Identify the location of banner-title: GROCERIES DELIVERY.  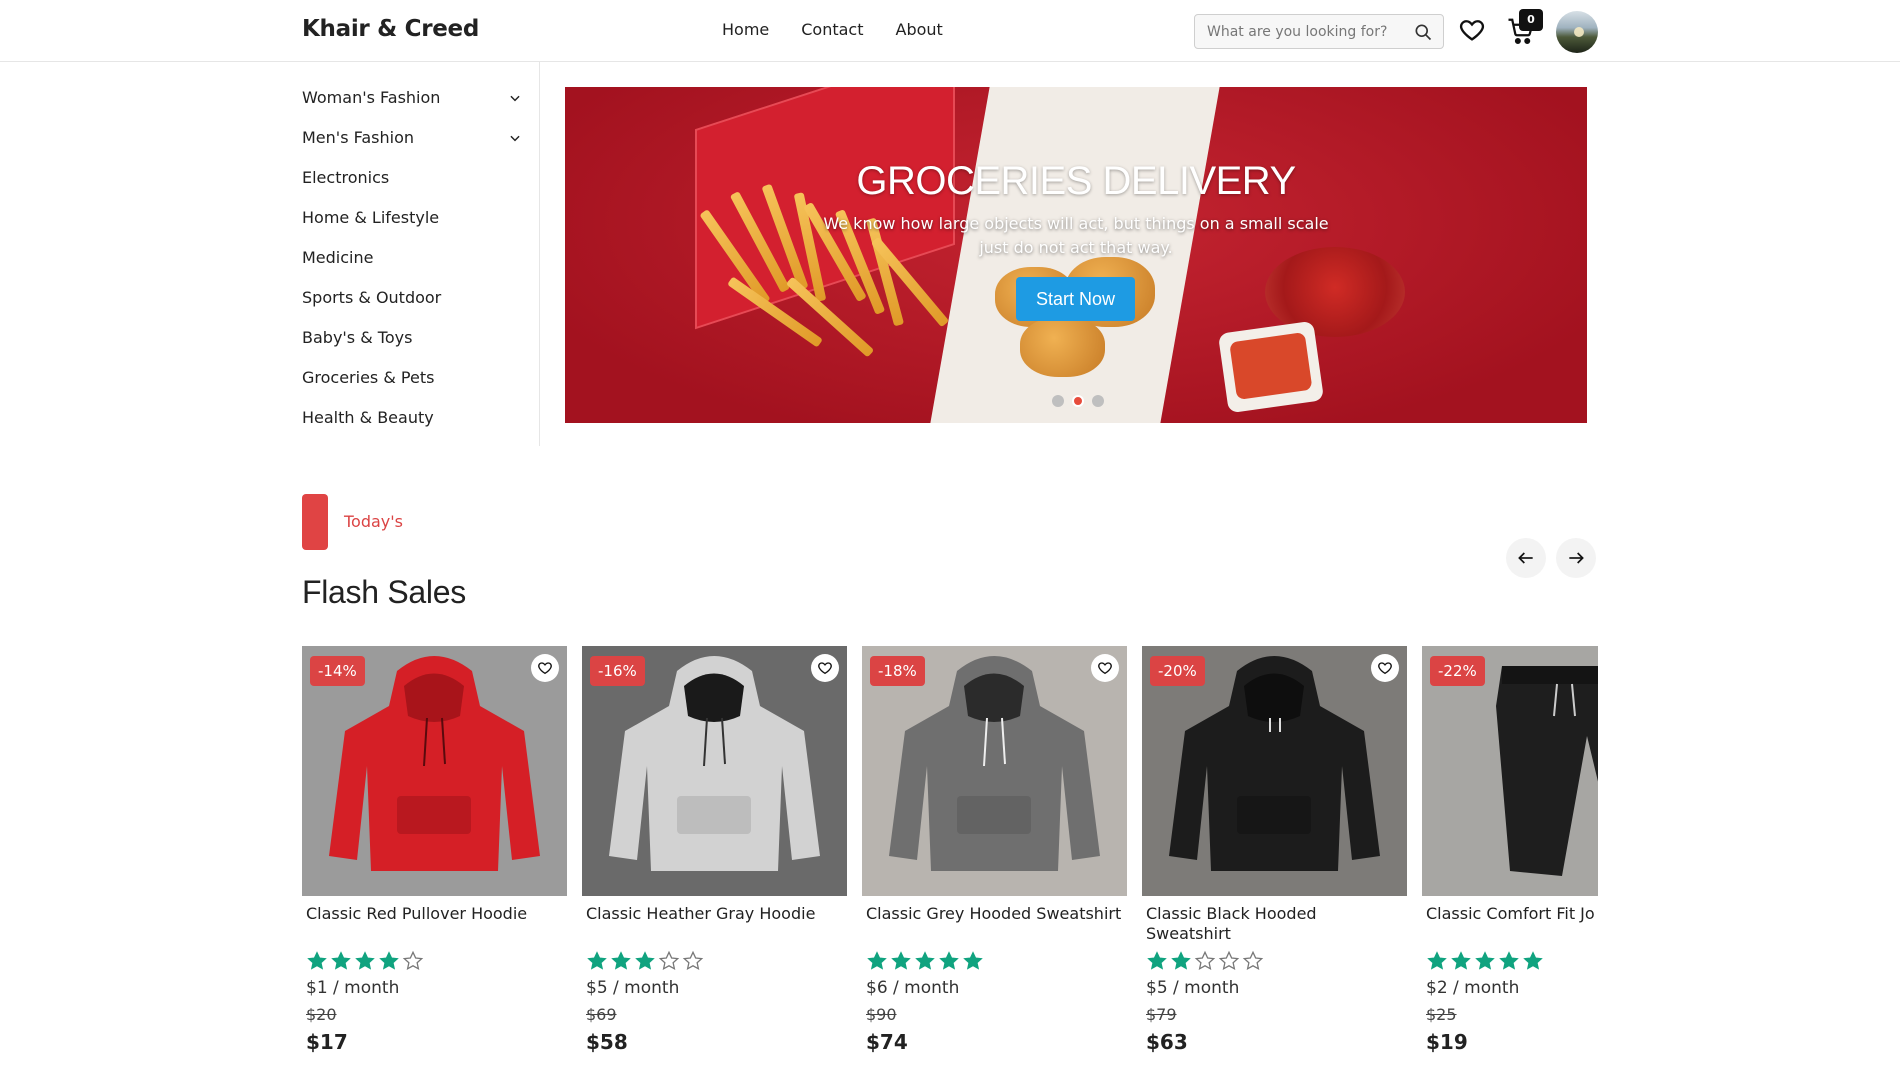
(1076, 181).